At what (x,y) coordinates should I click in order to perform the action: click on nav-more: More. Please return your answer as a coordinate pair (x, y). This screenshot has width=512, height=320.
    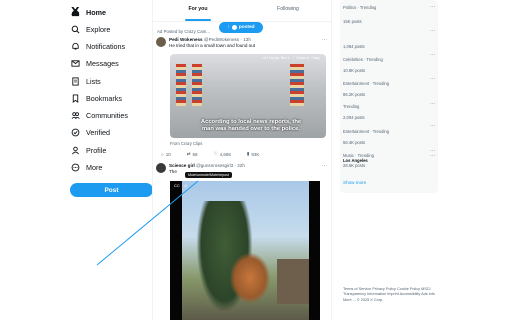
    Looking at the image, I should click on (86, 167).